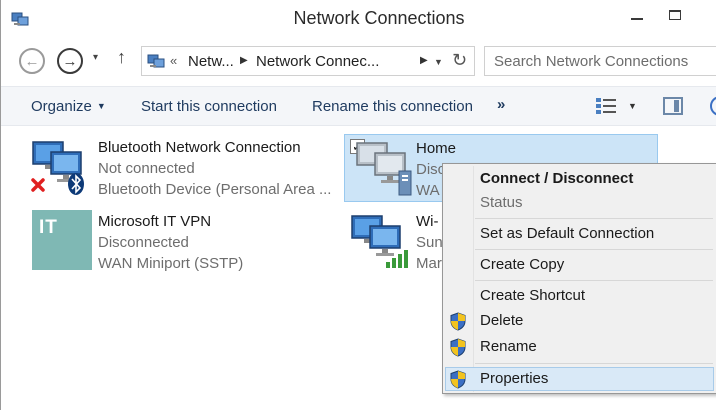 The height and width of the screenshot is (410, 716). Describe the element at coordinates (209, 106) in the screenshot. I see `start-connection-button: Start this connection` at that location.